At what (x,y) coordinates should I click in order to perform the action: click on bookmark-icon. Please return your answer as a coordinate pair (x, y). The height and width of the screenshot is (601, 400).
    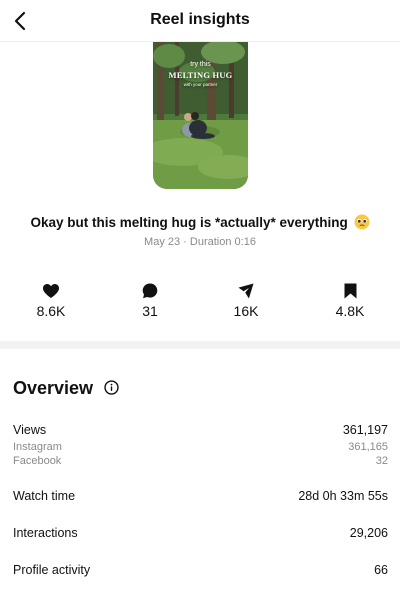
    Looking at the image, I should click on (350, 291).